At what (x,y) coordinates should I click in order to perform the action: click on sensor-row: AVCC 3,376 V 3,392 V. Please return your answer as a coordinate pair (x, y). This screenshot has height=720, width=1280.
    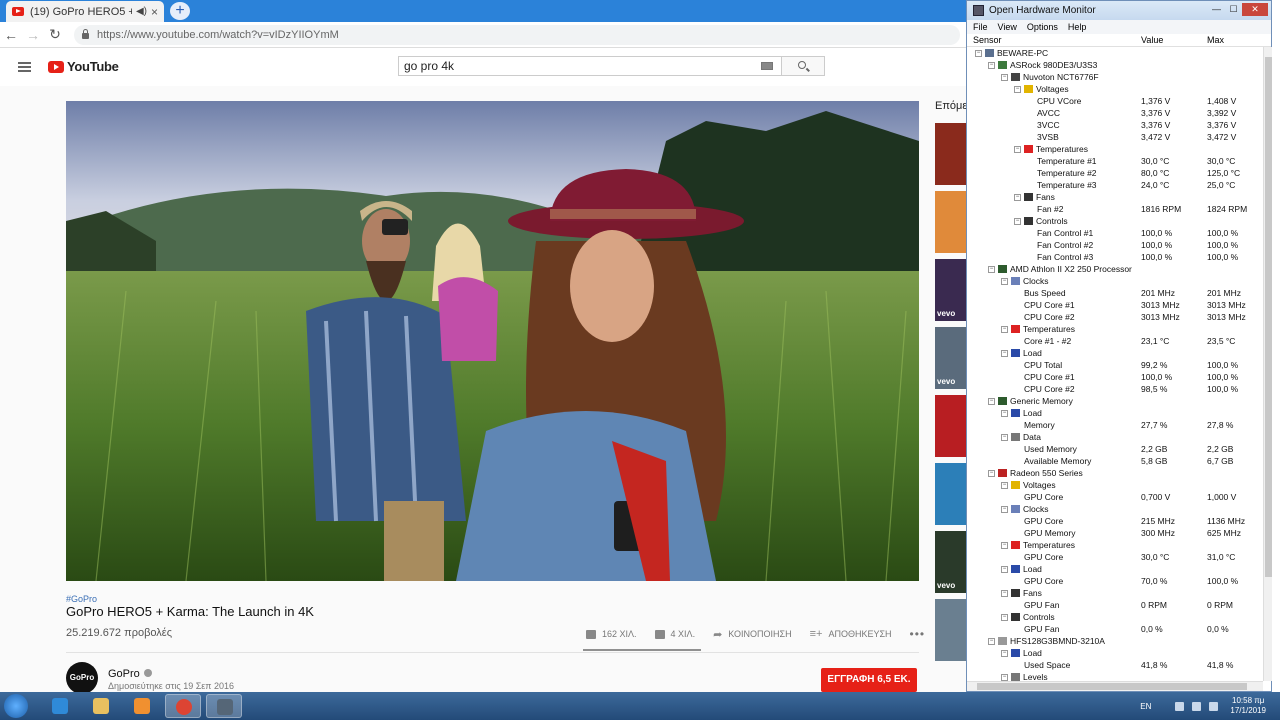
    Looking at the image, I should click on (1115, 113).